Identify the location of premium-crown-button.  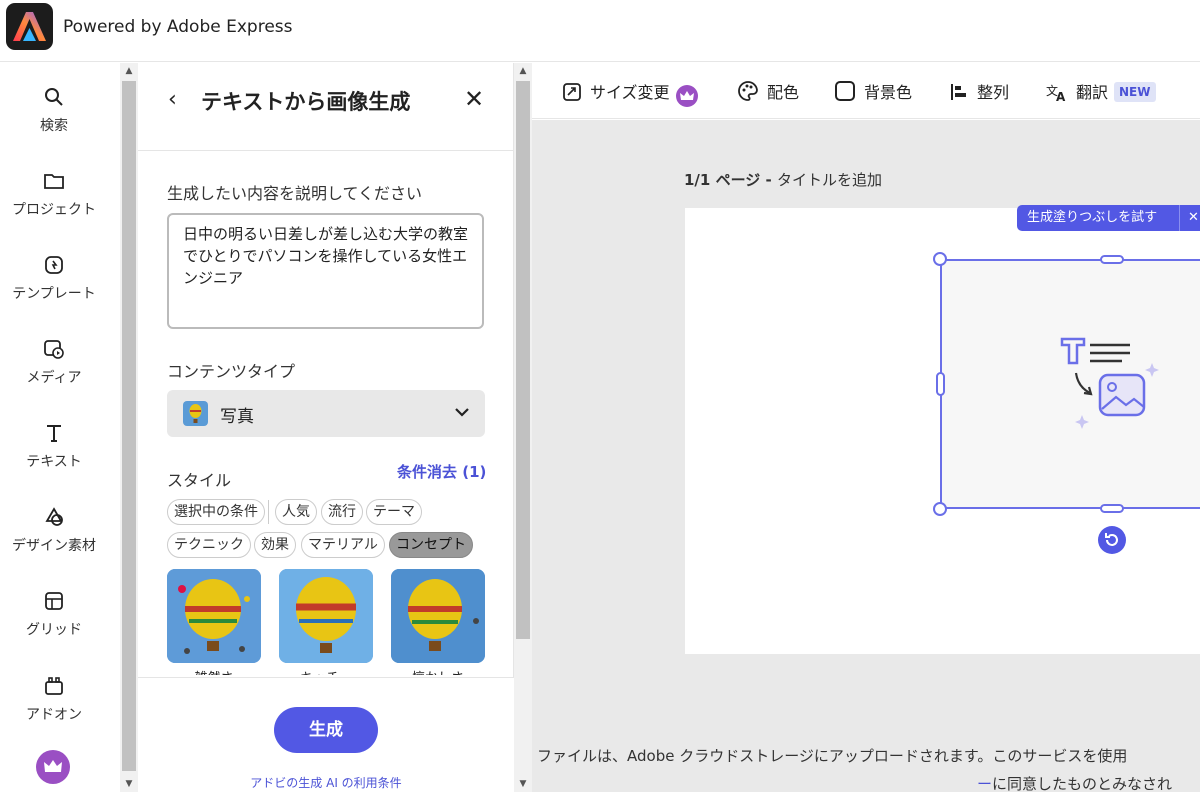
(53, 767).